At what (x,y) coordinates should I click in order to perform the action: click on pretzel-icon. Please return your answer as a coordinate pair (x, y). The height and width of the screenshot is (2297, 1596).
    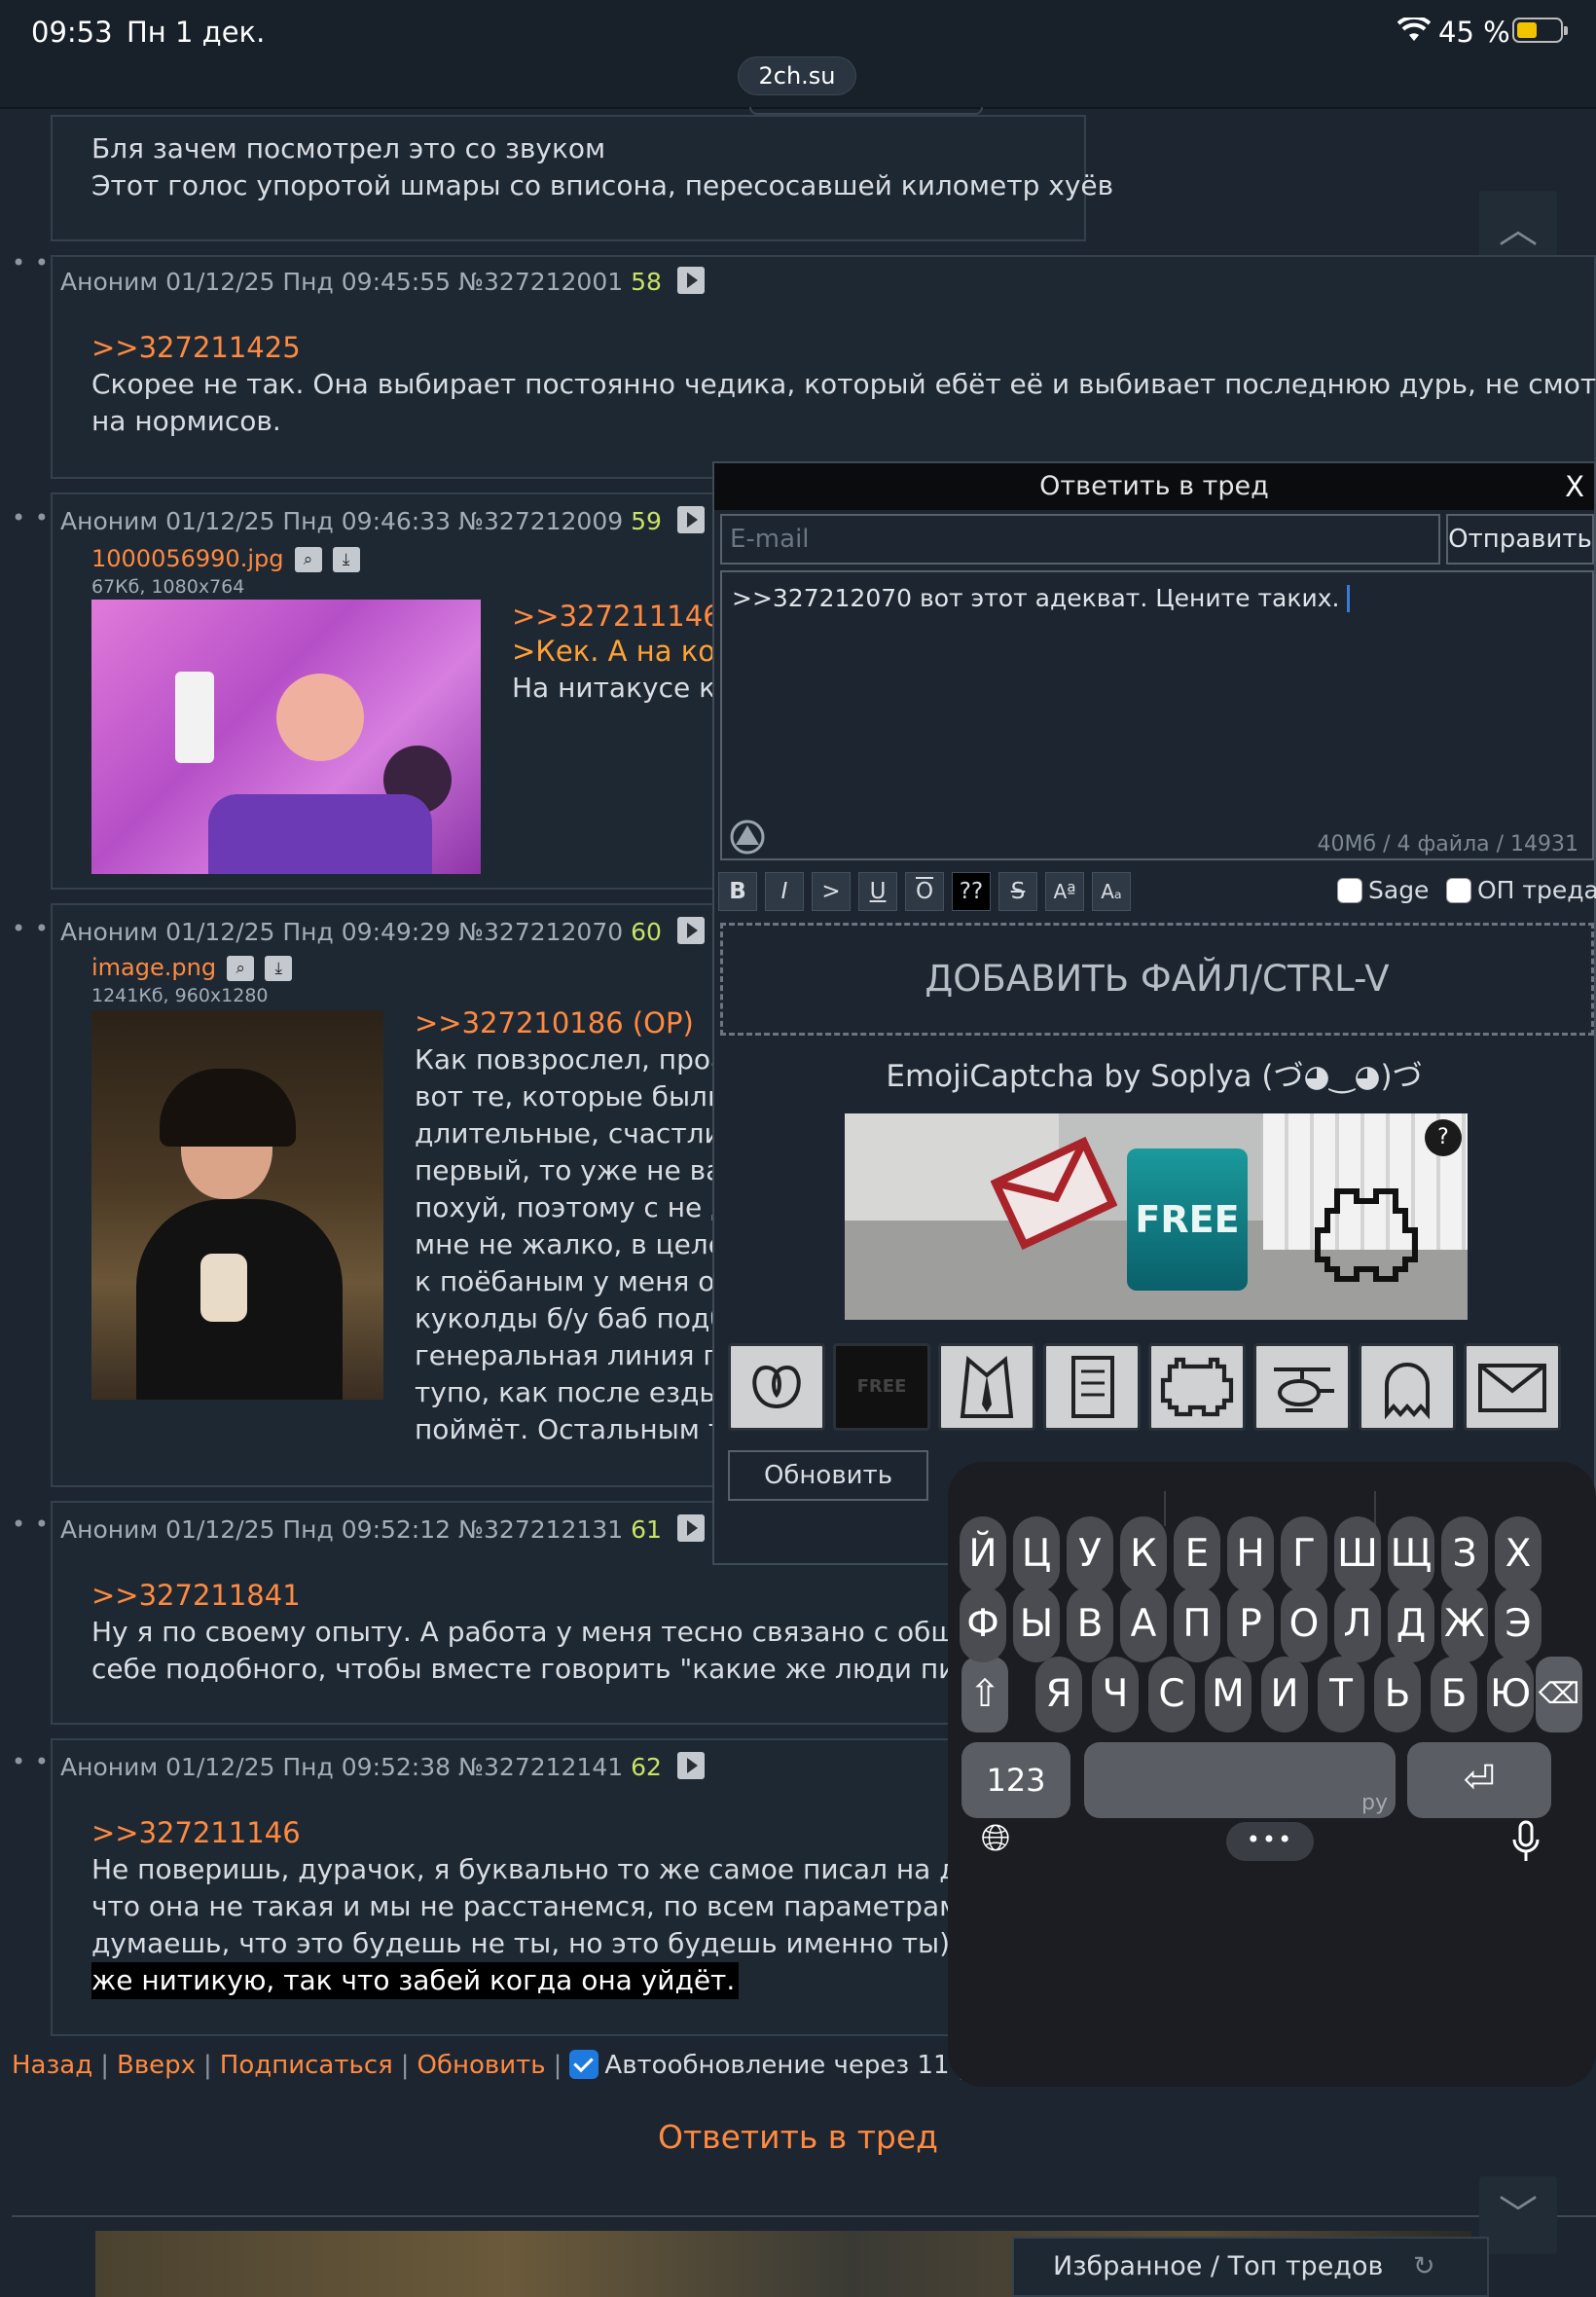
    Looking at the image, I should click on (776, 1387).